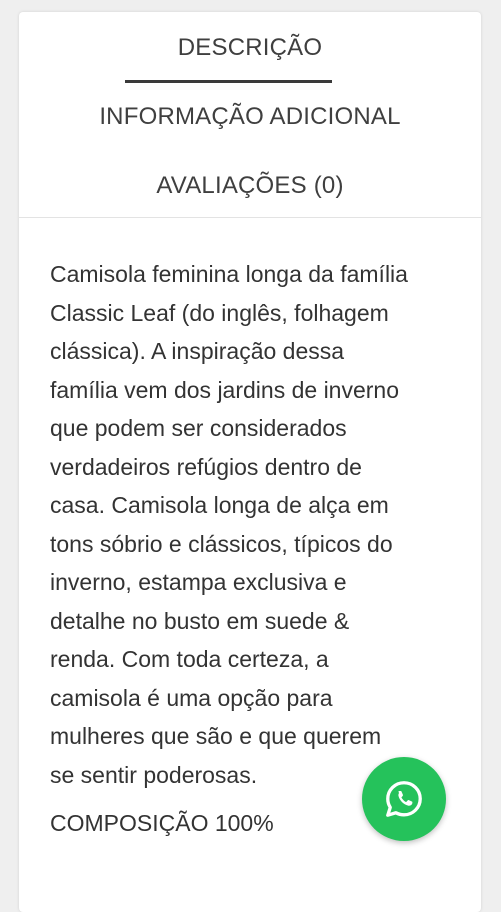 The image size is (501, 912). What do you see at coordinates (250, 48) in the screenshot?
I see `tab-descricao: DESCRIÇÃO` at bounding box center [250, 48].